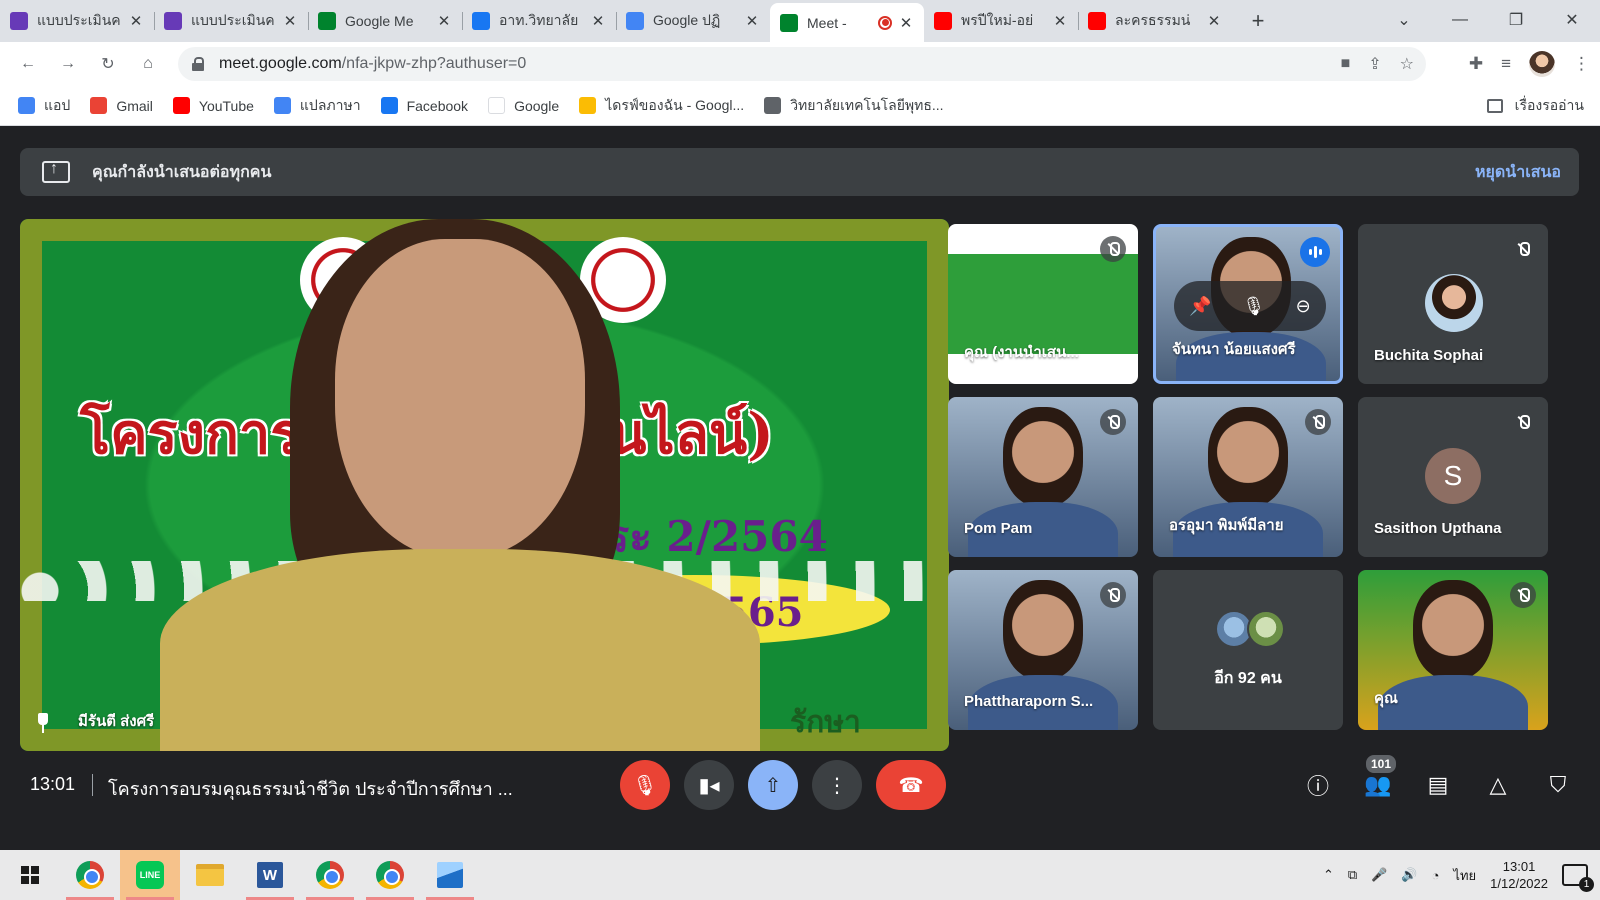  I want to click on mic-off-button: 🎙, so click(645, 785).